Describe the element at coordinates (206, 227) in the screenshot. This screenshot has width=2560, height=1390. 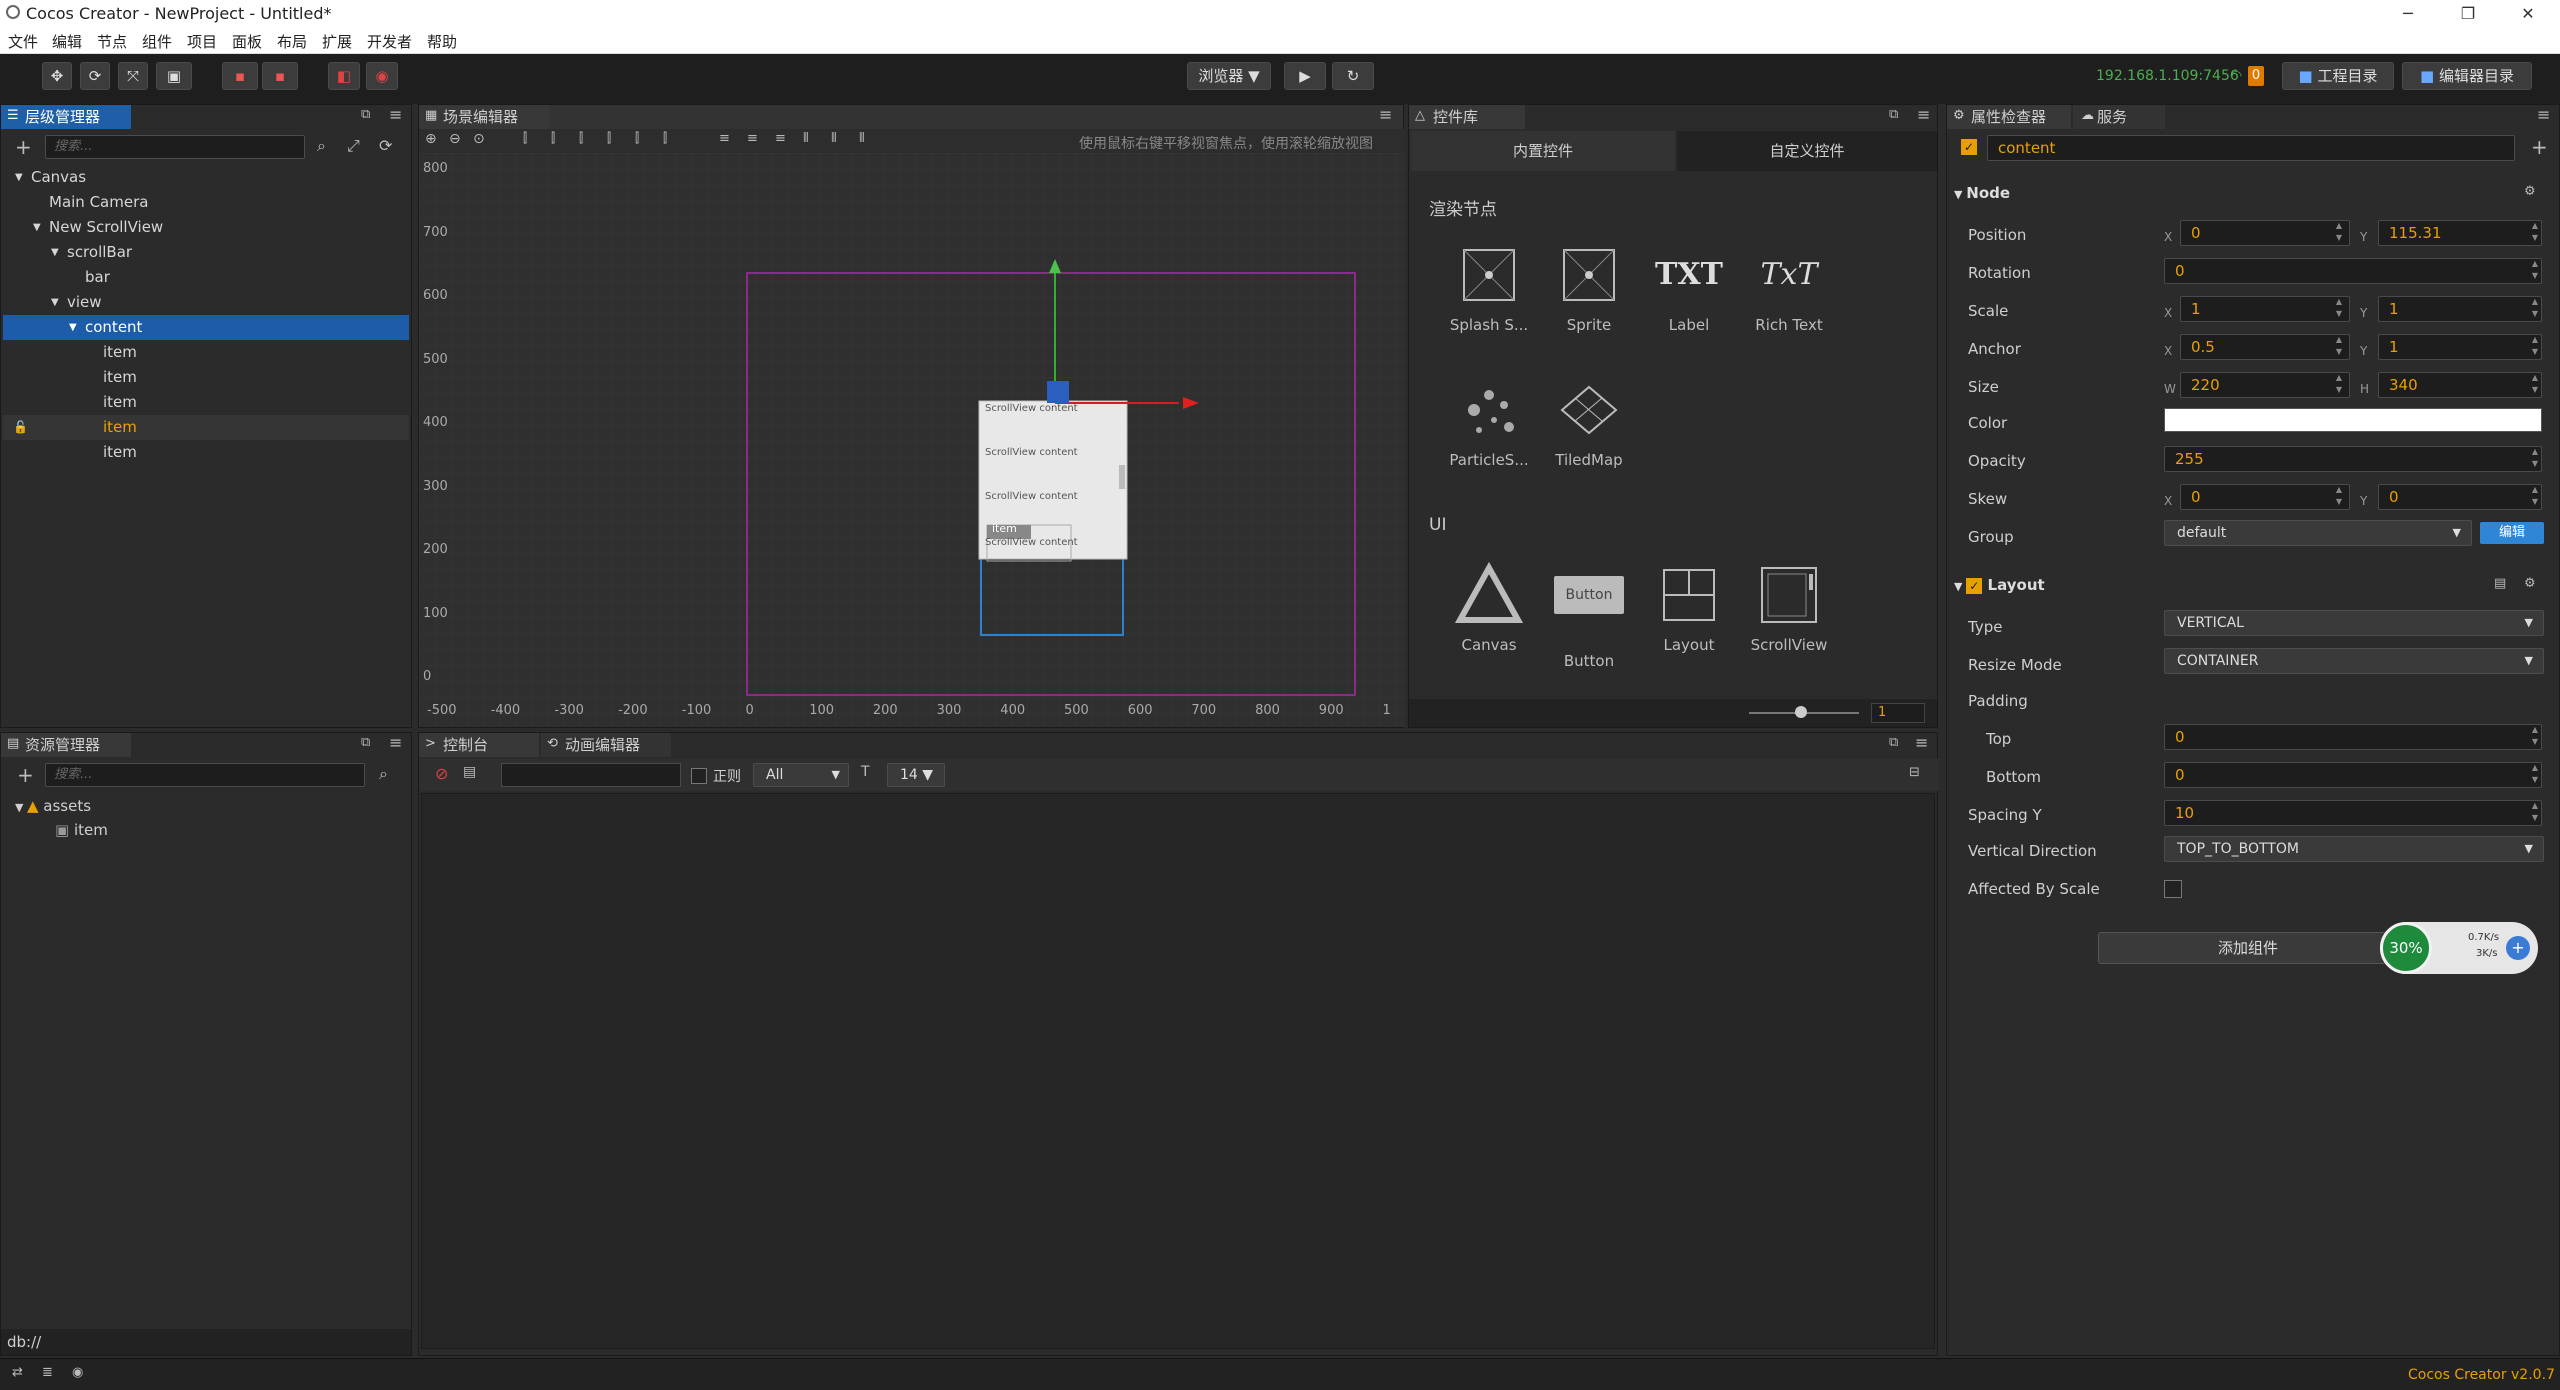
I see `tree-node-new-scrollview: ▼ New ScrollView` at that location.